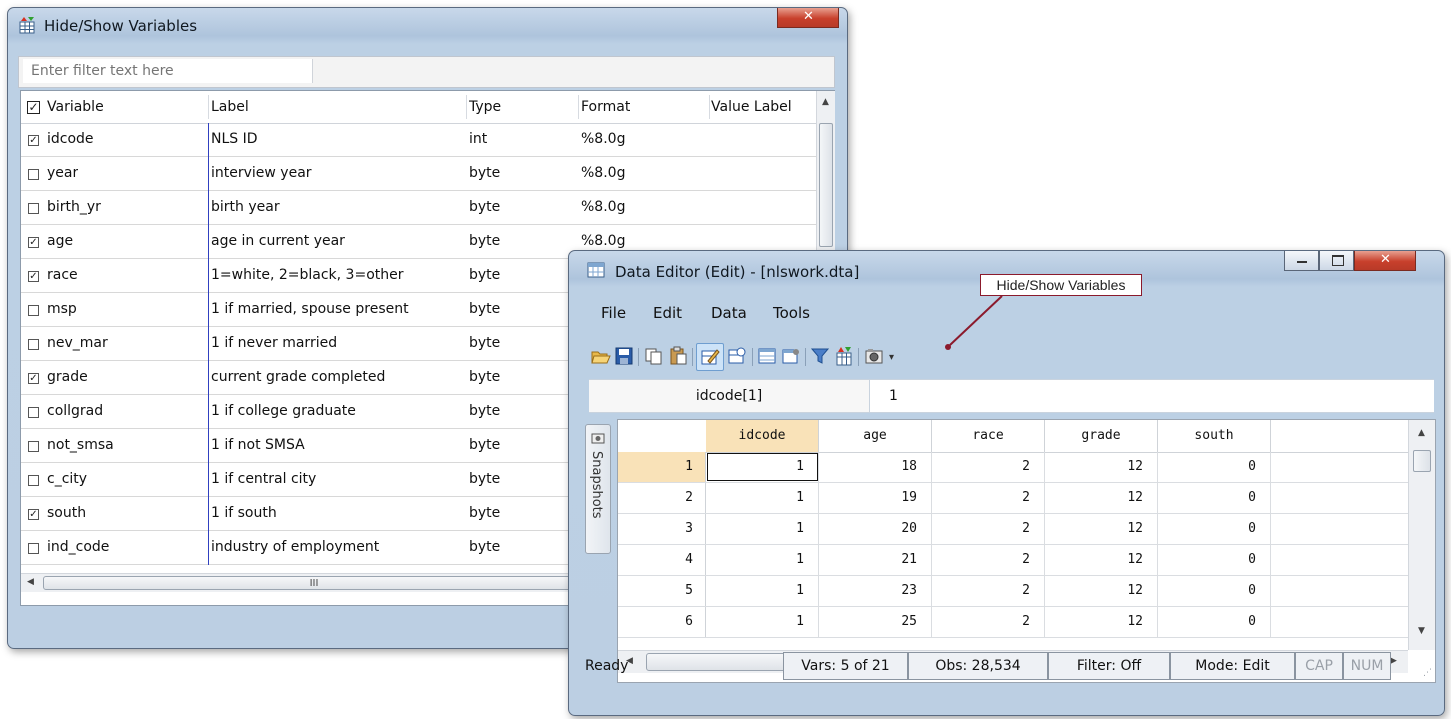  I want to click on vertical-scrollbar: ▲ ▼, so click(1421, 535).